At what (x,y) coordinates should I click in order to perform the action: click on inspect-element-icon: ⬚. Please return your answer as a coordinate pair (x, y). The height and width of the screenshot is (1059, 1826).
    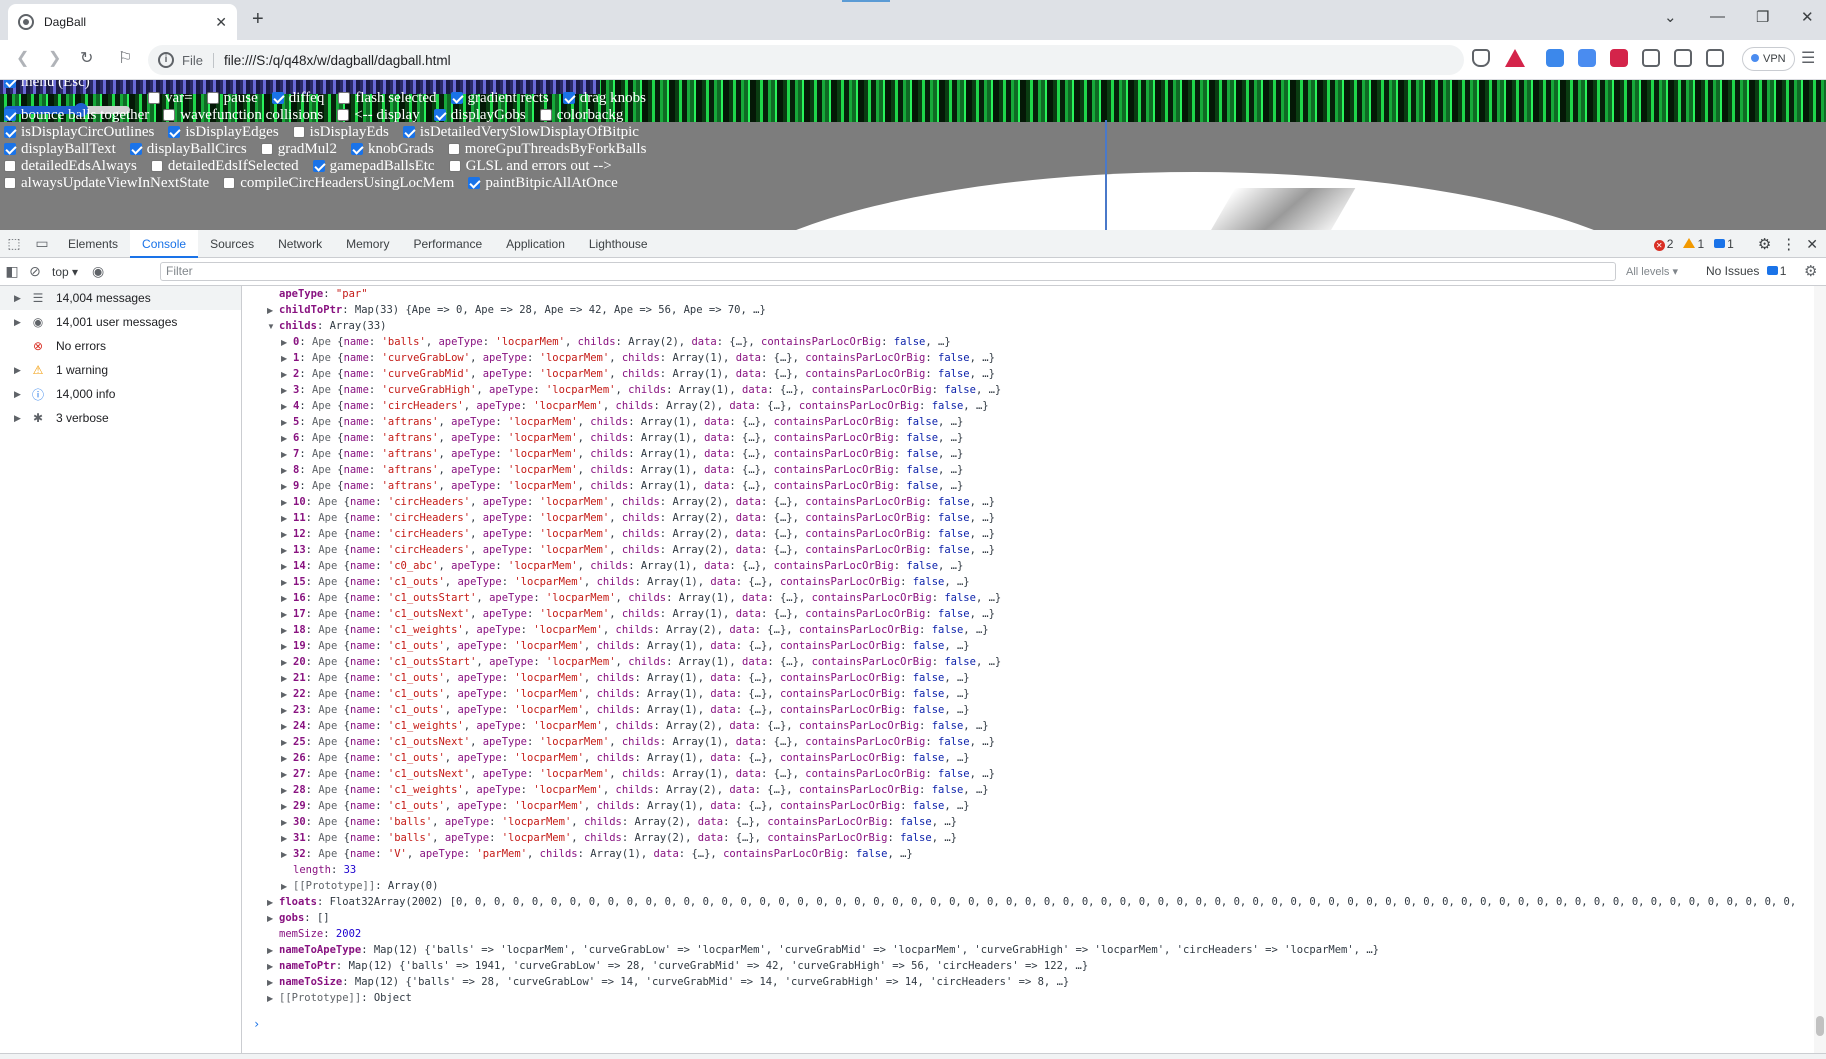
    Looking at the image, I should click on (14, 243).